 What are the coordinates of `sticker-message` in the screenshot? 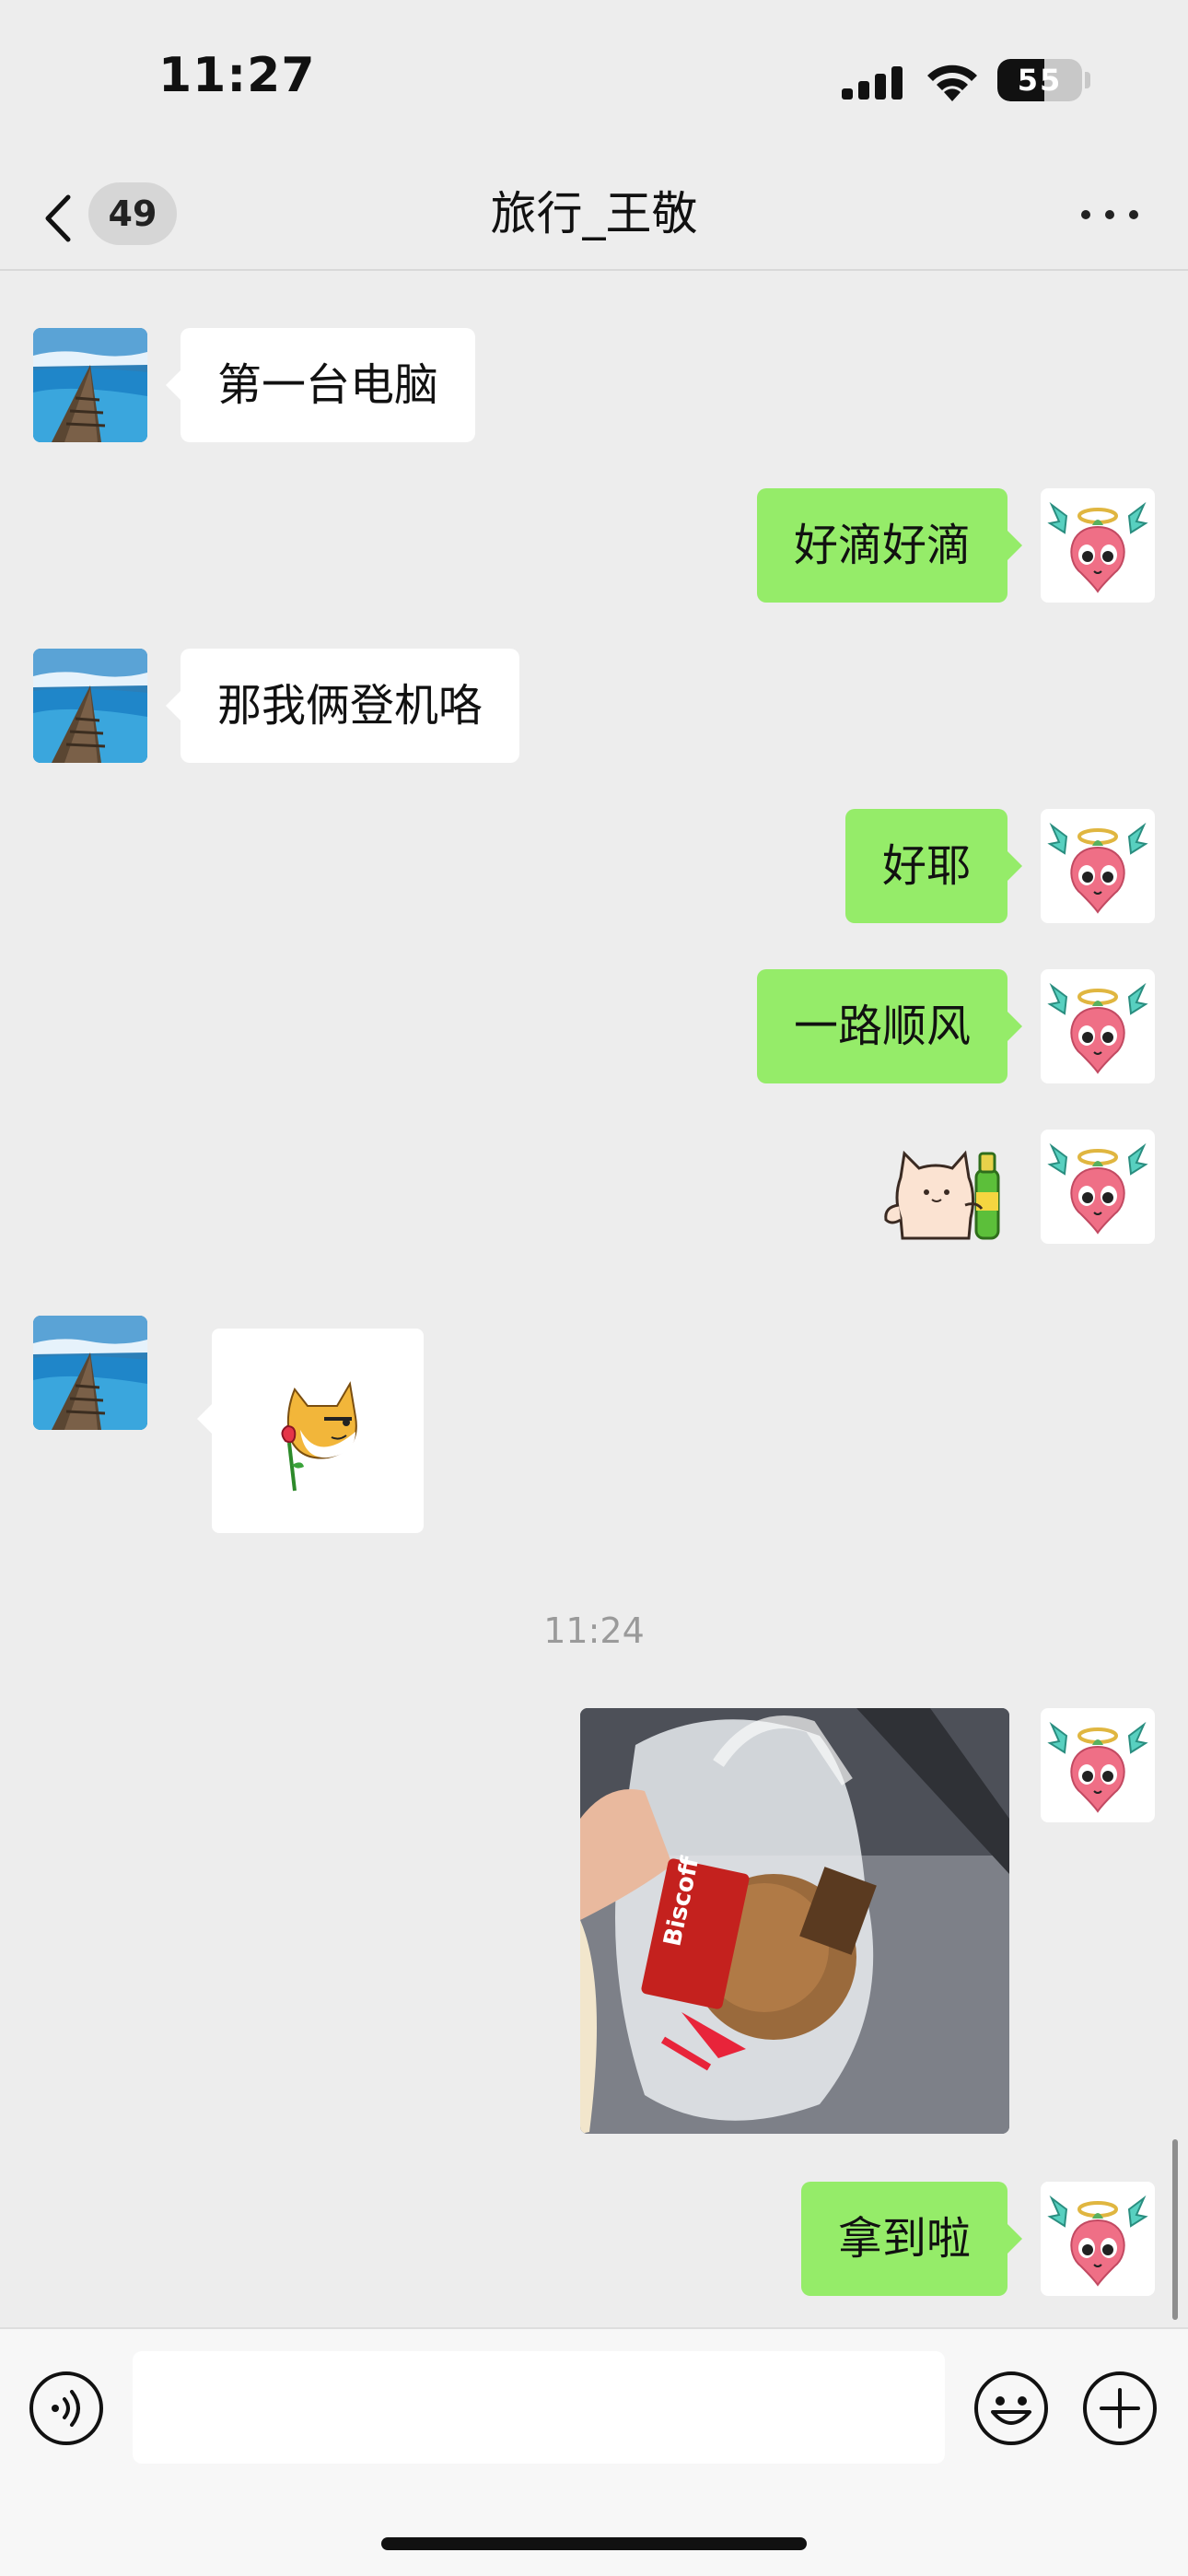 It's located at (311, 1431).